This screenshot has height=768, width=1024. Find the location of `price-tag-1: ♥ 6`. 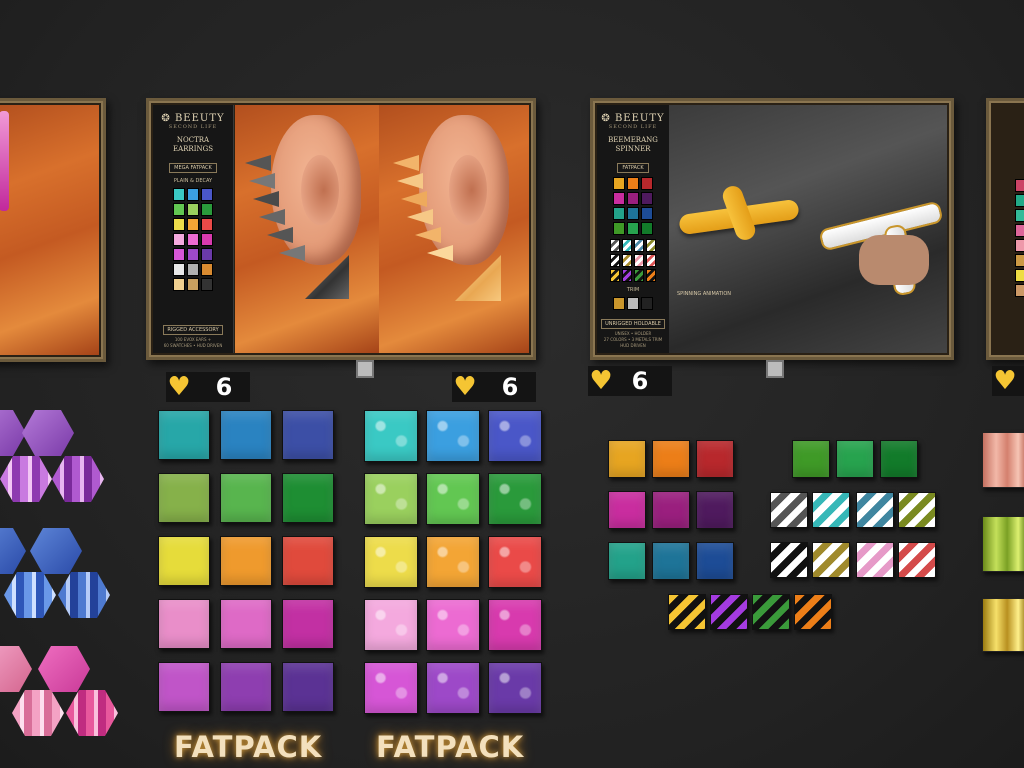

price-tag-1: ♥ 6 is located at coordinates (208, 387).